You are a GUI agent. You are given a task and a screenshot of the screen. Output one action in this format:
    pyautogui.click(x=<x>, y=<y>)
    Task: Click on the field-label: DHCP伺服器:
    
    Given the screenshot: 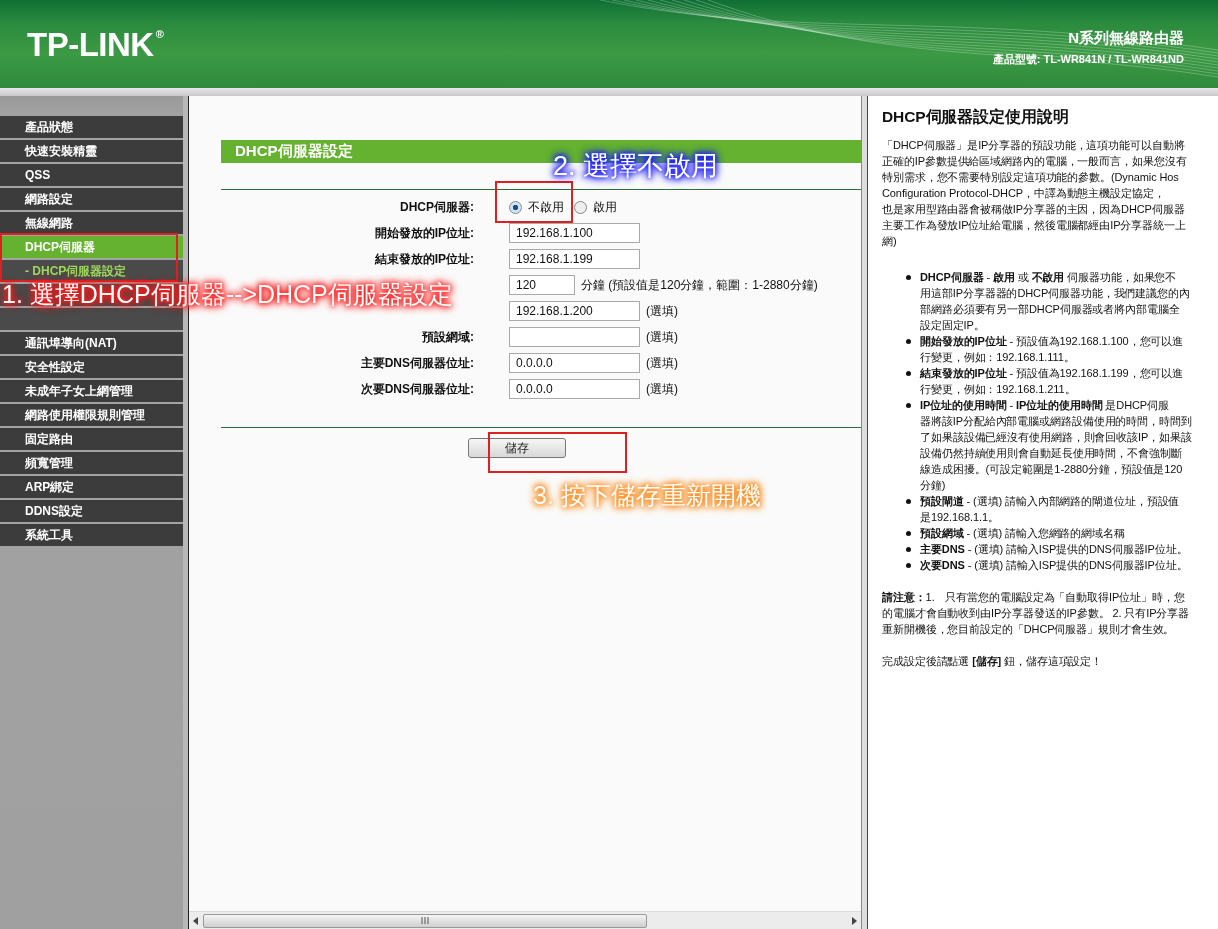 What is the action you would take?
    pyautogui.click(x=436, y=207)
    